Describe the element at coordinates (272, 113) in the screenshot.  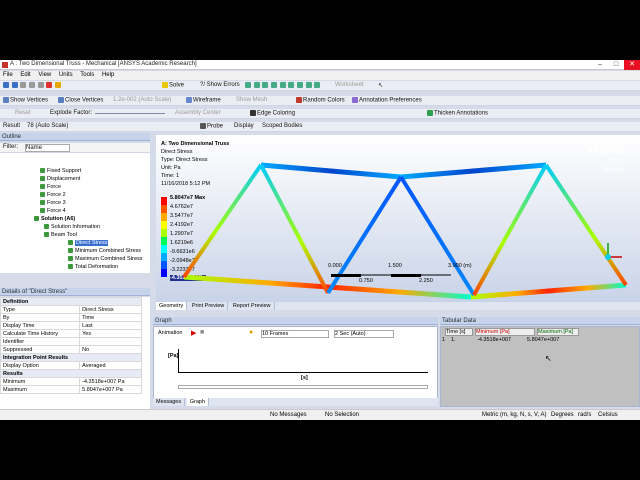
I see `edge-coloring-button: Edge Coloring` at that location.